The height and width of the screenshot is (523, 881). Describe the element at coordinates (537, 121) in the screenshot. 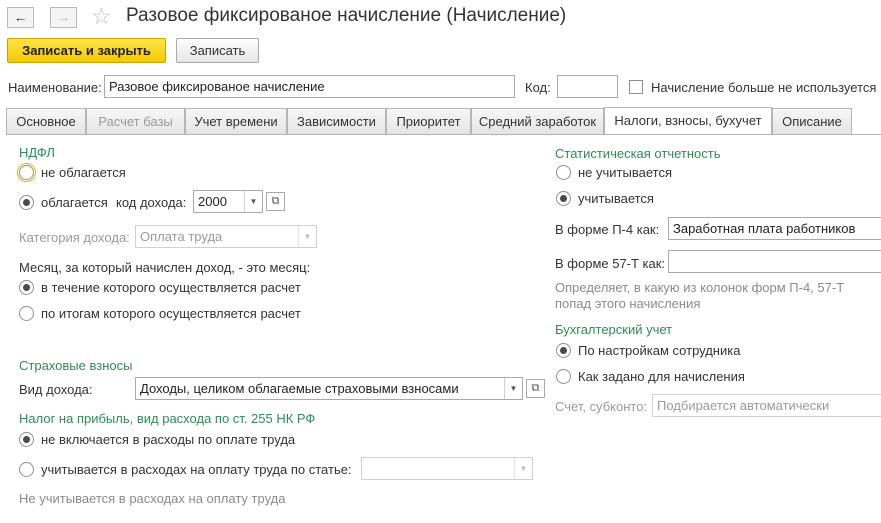

I see `tab-average-earnings: Средний заработок` at that location.